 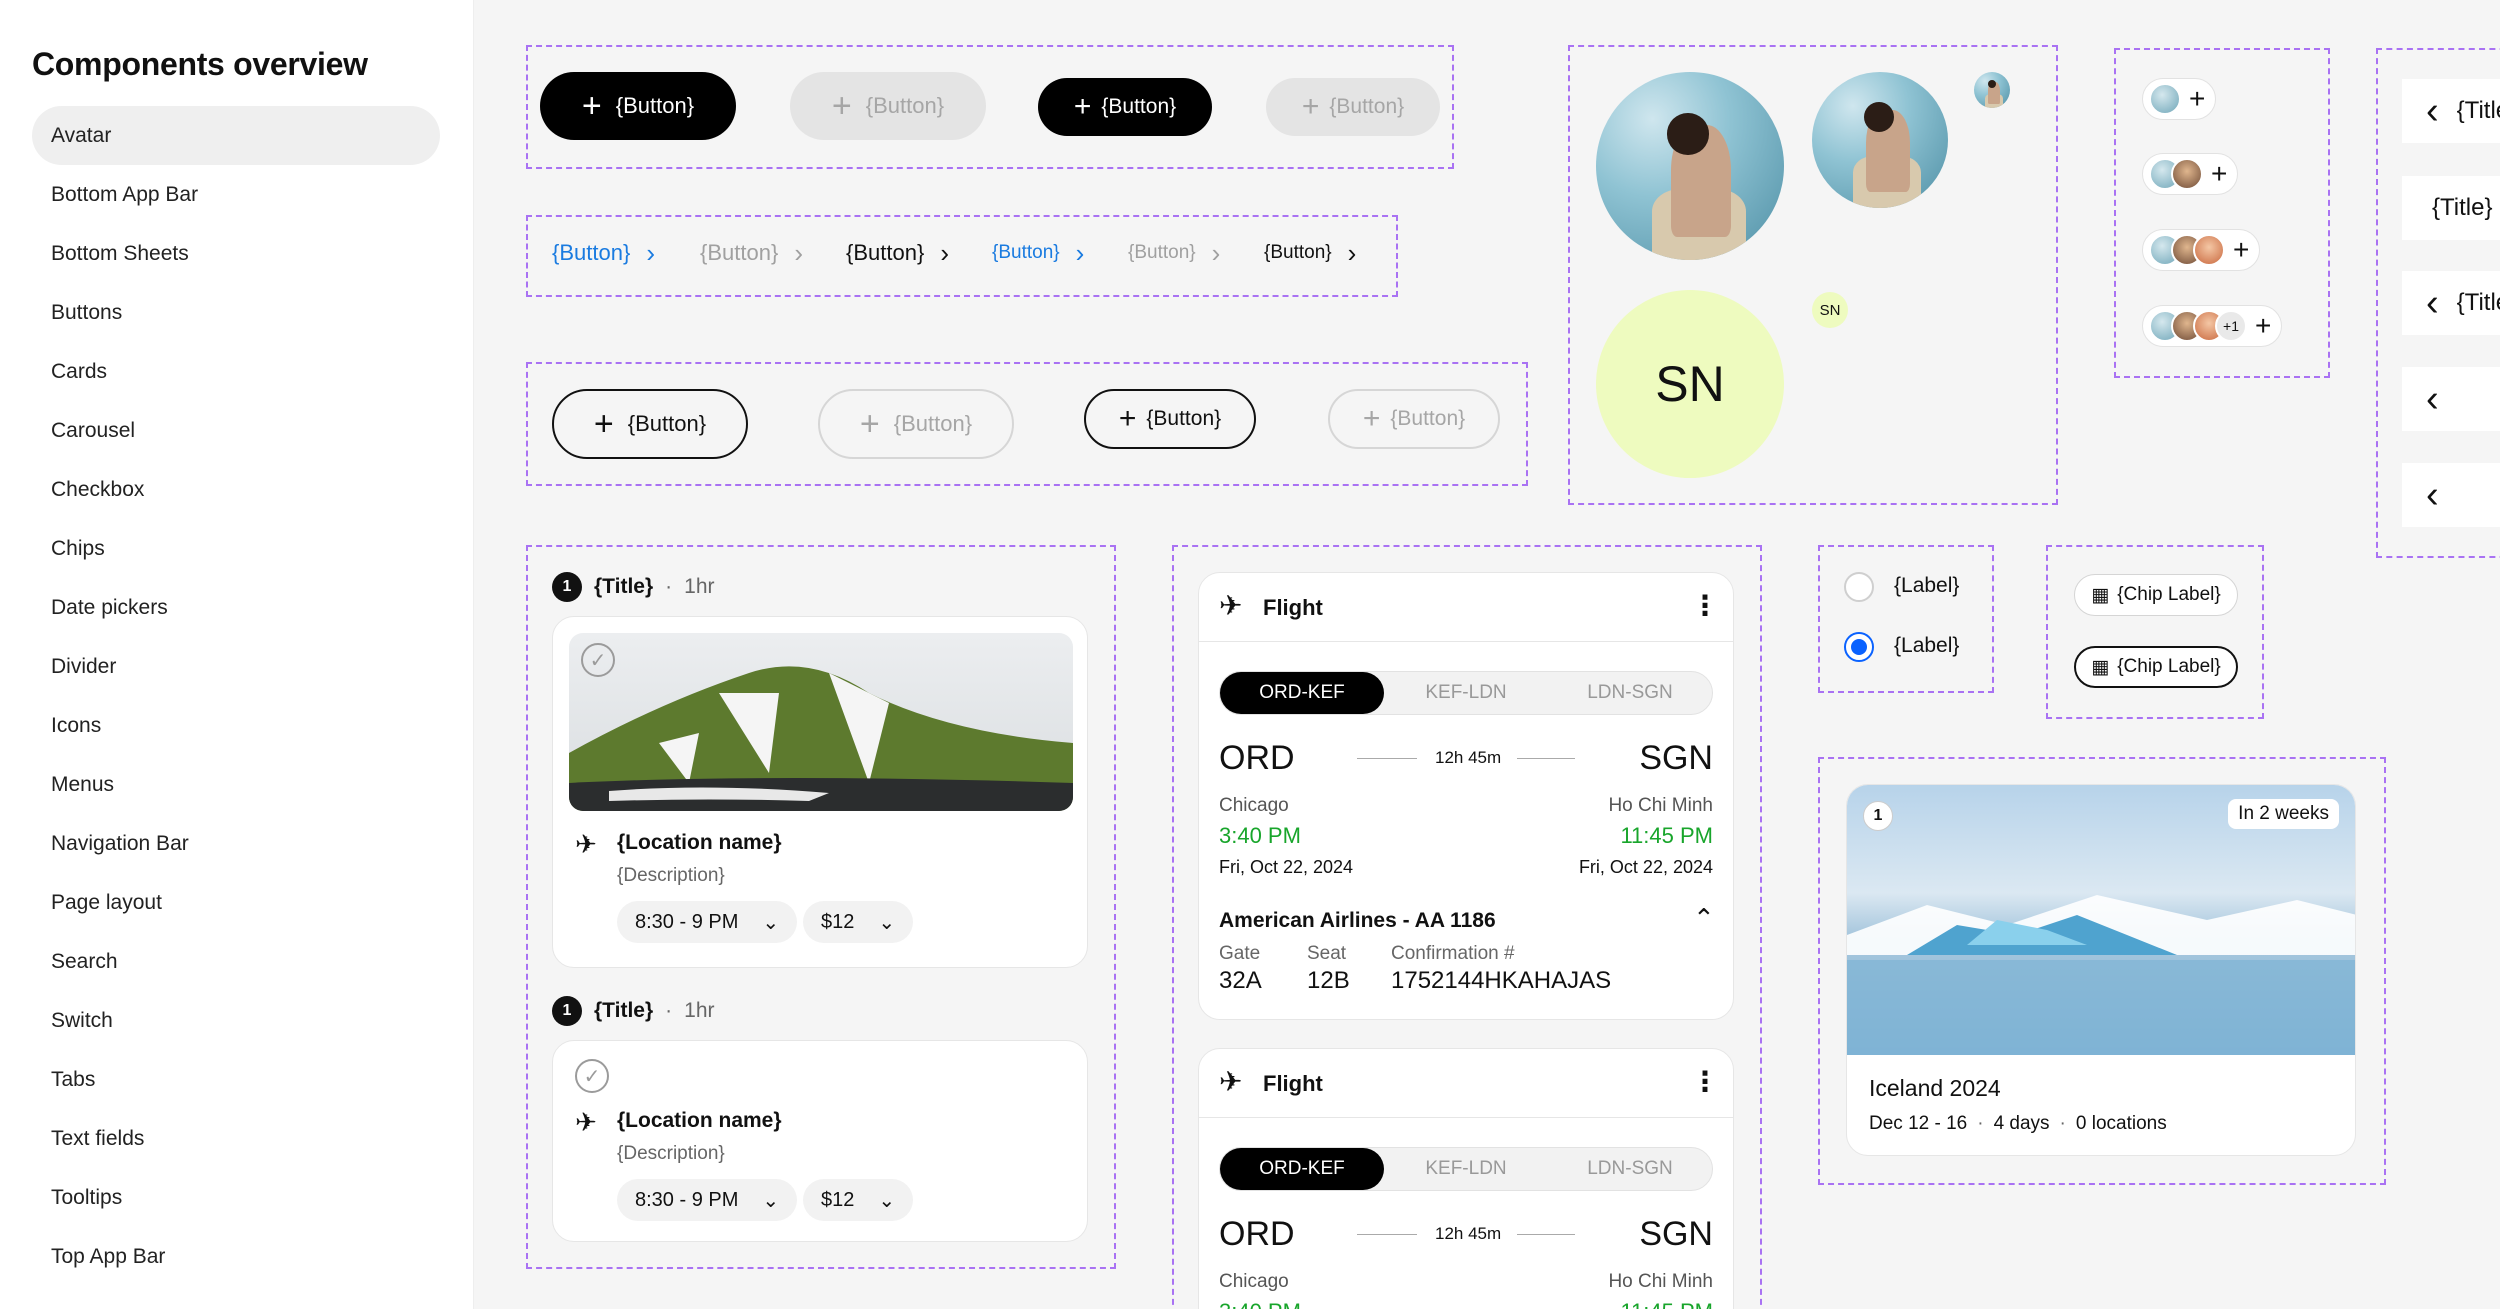 What do you see at coordinates (1240, 980) in the screenshot?
I see `gate-value: 32A` at bounding box center [1240, 980].